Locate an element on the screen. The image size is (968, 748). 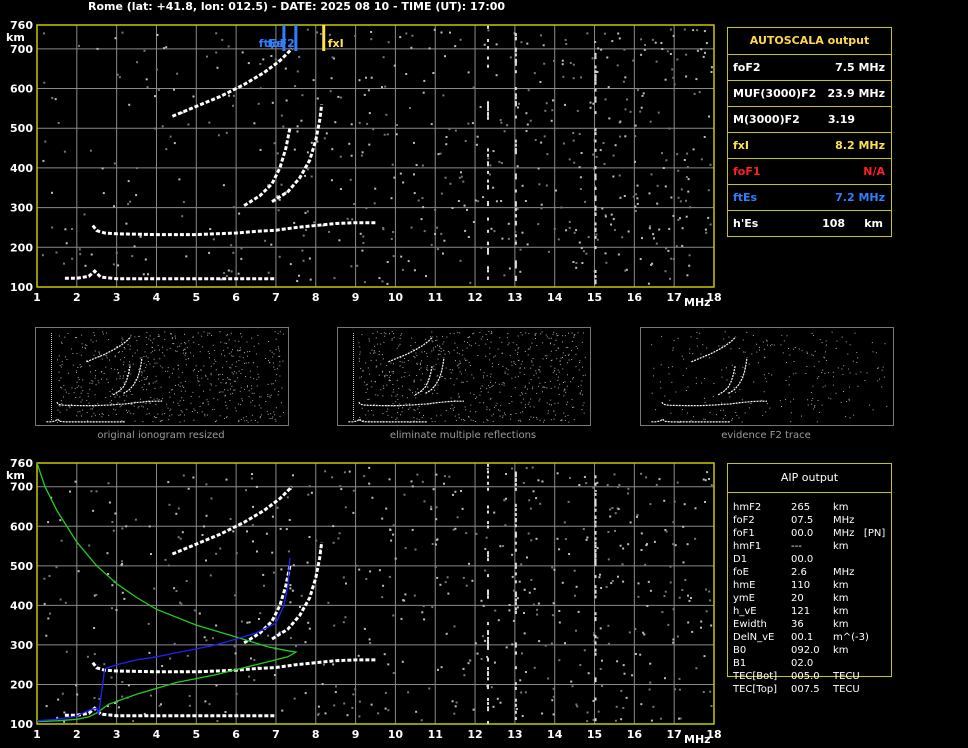
thumbnail-original is located at coordinates (162, 376).